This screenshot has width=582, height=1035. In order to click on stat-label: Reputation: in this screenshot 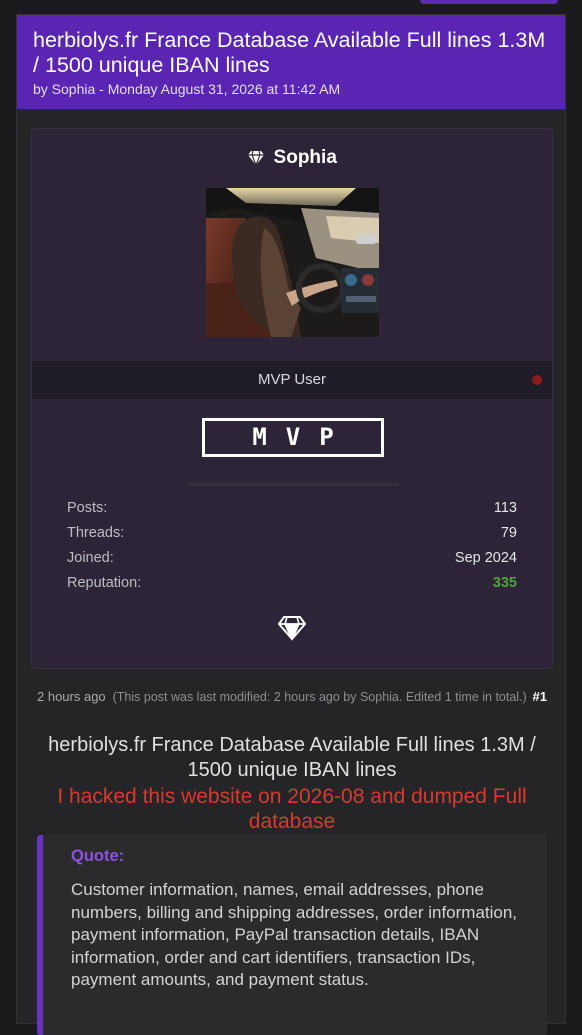, I will do `click(104, 583)`.